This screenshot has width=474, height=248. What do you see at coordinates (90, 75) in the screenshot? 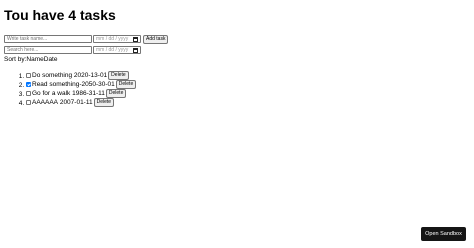
I see `task-date: 2020-13-01` at bounding box center [90, 75].